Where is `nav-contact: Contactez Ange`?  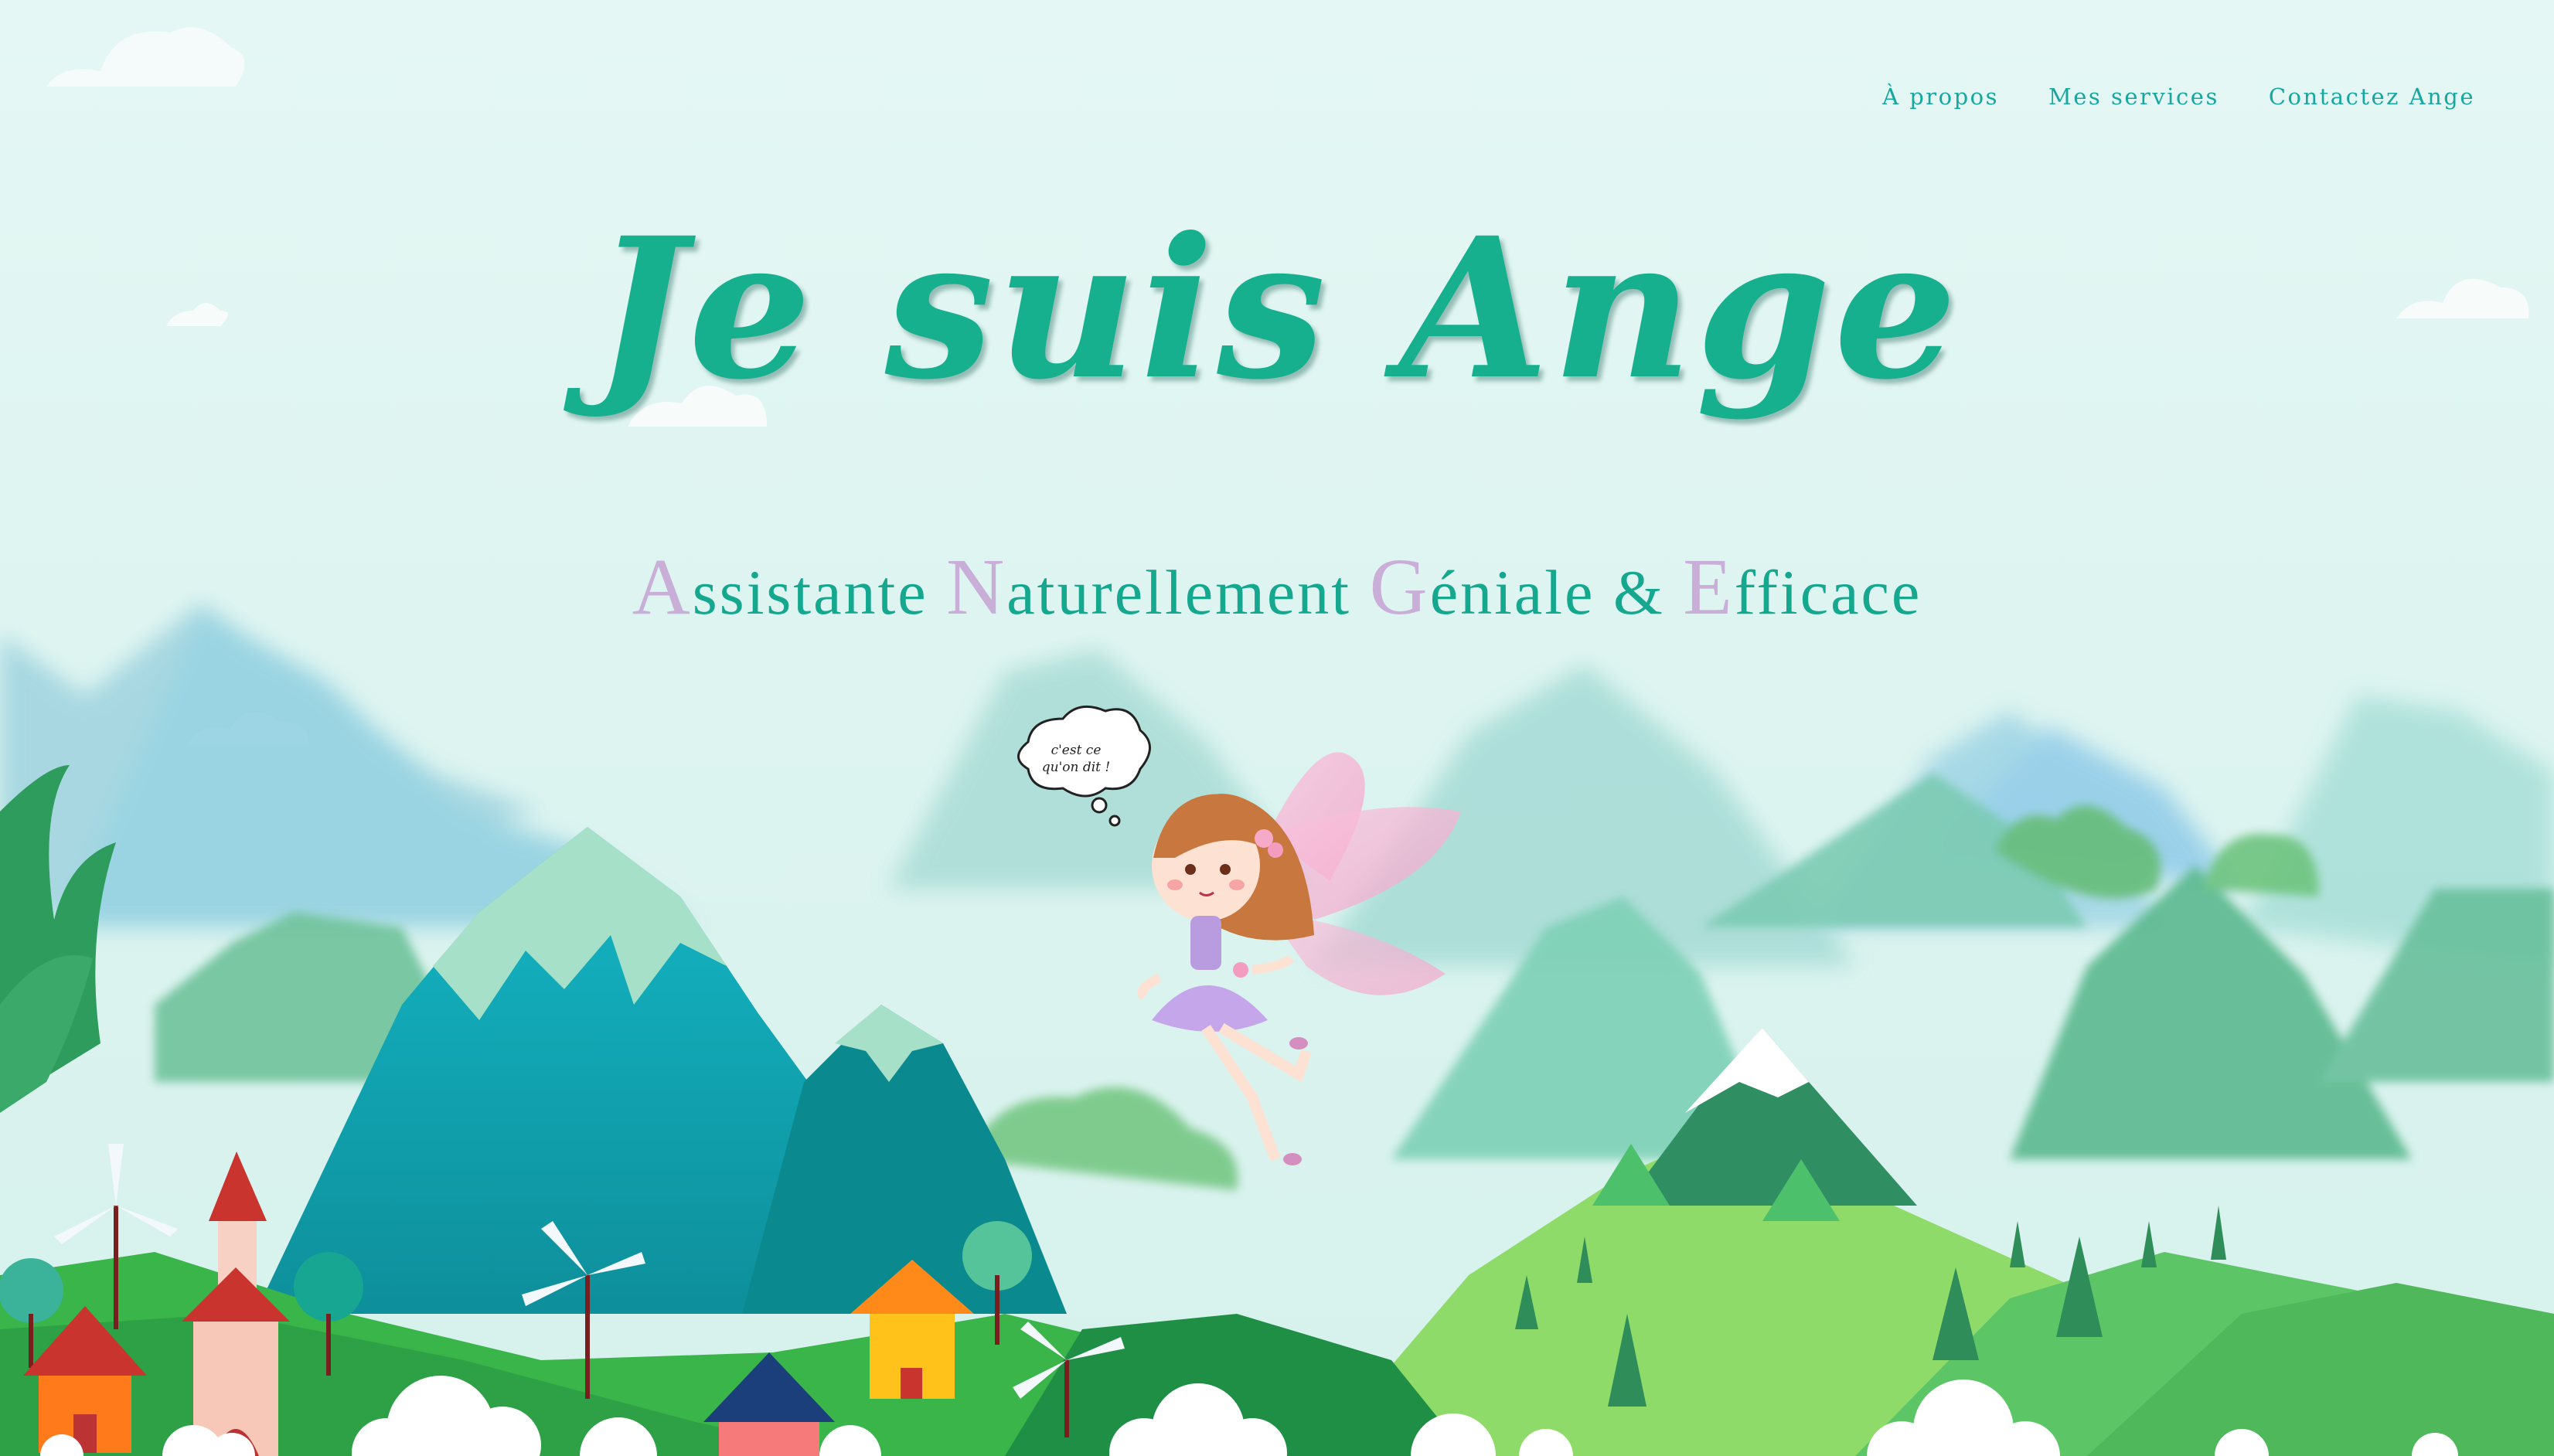
nav-contact: Contactez Ange is located at coordinates (2372, 97).